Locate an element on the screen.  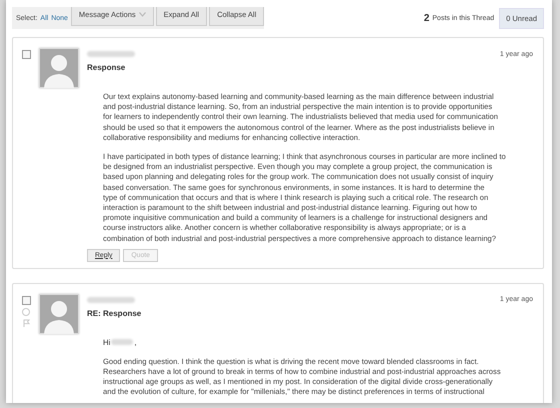
post-subject: Response is located at coordinates (106, 67).